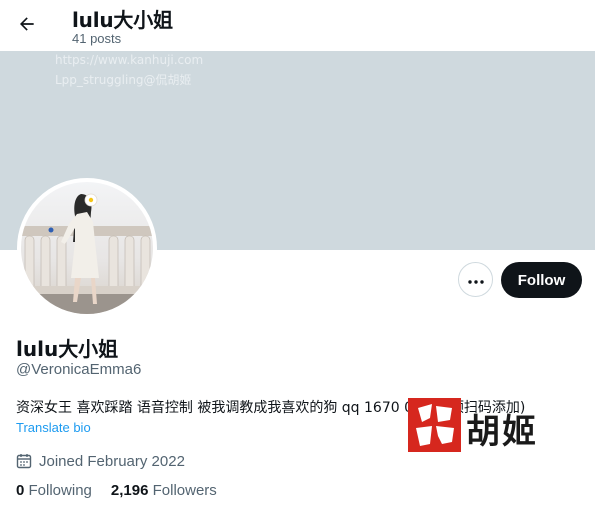 Image resolution: width=595 pixels, height=505 pixels. What do you see at coordinates (129, 60) in the screenshot?
I see `watermark-url: https://www.kanhuji.com` at bounding box center [129, 60].